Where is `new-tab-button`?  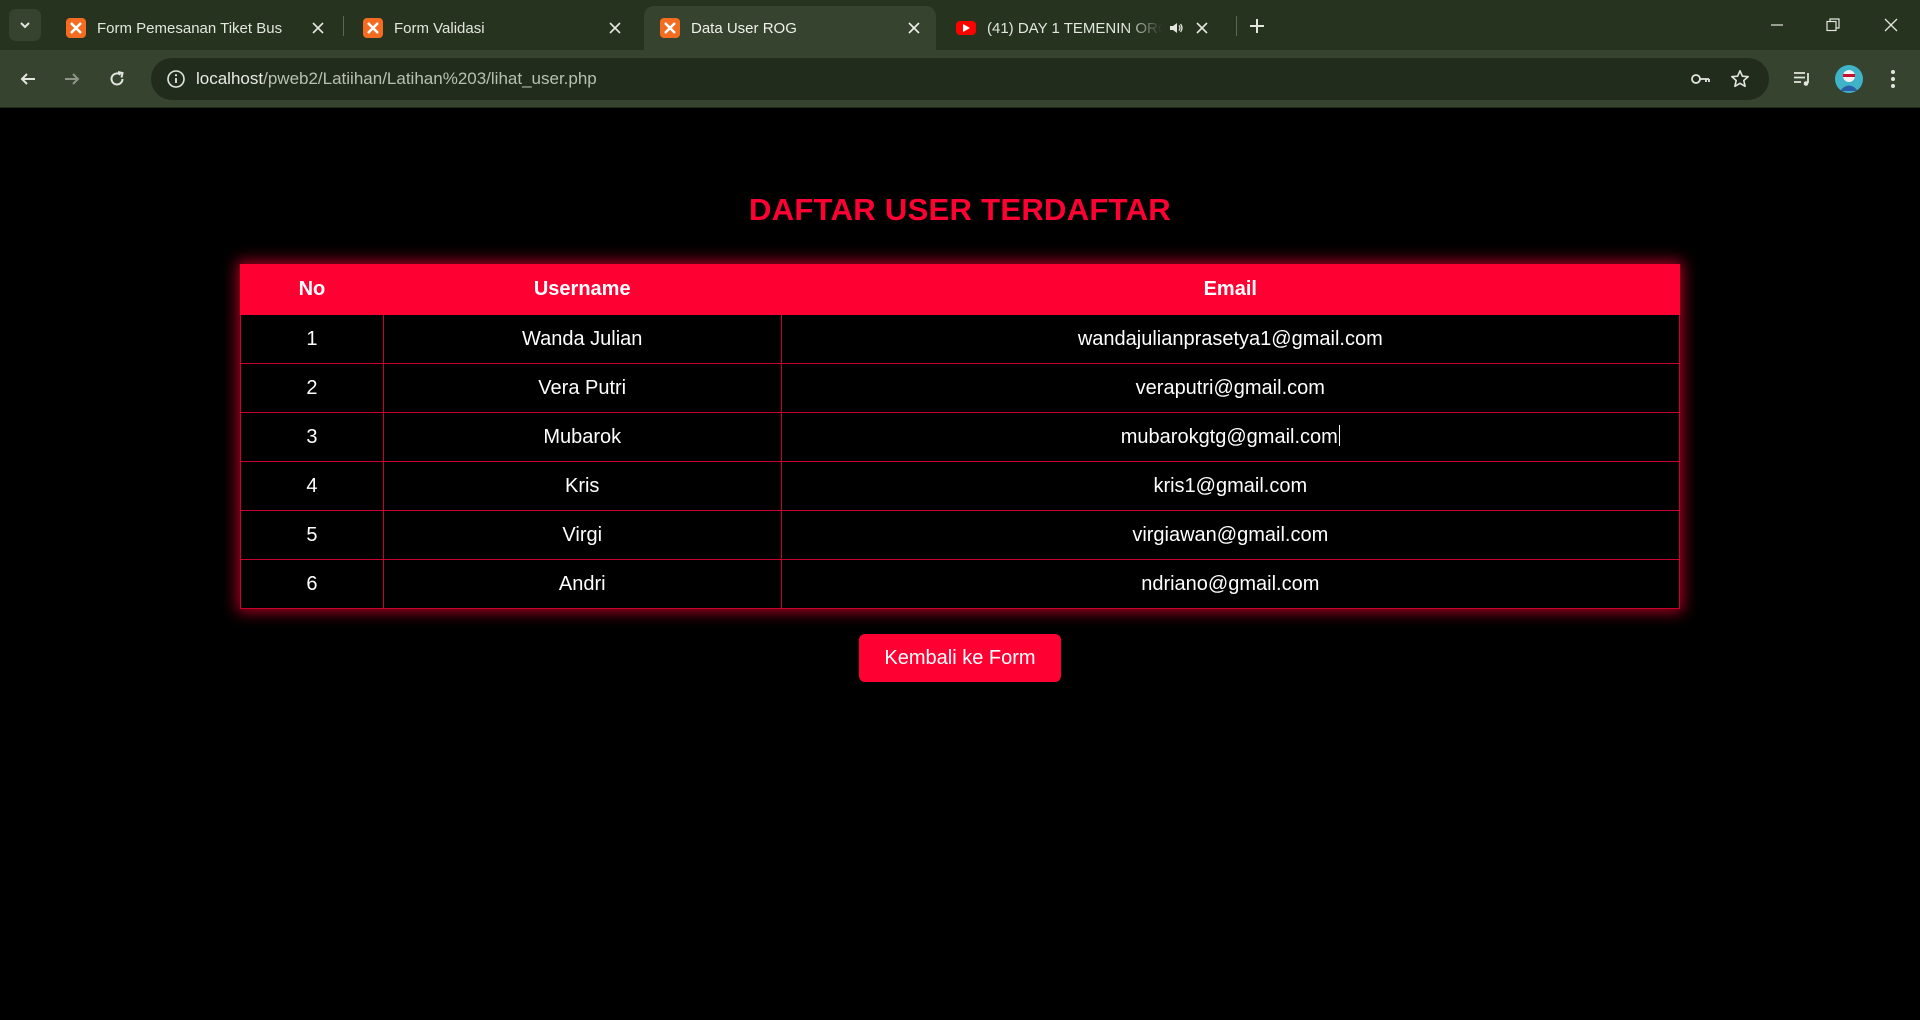
new-tab-button is located at coordinates (1257, 26).